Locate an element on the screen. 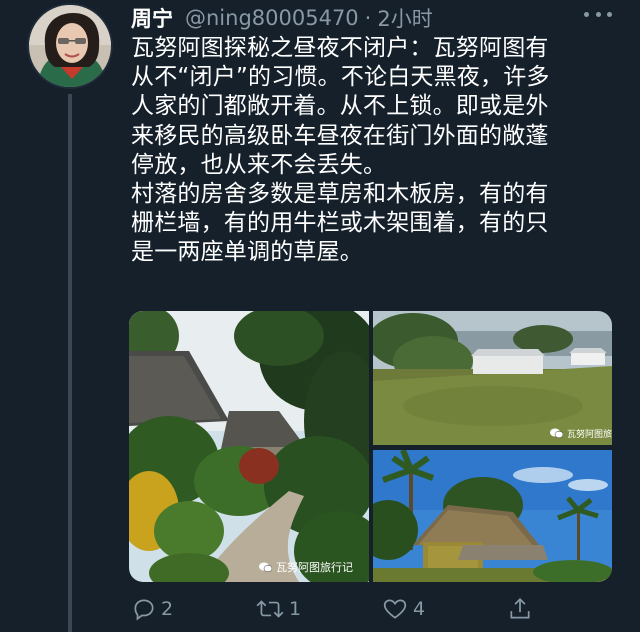 Image resolution: width=640 pixels, height=632 pixels. avatar is located at coordinates (70, 46).